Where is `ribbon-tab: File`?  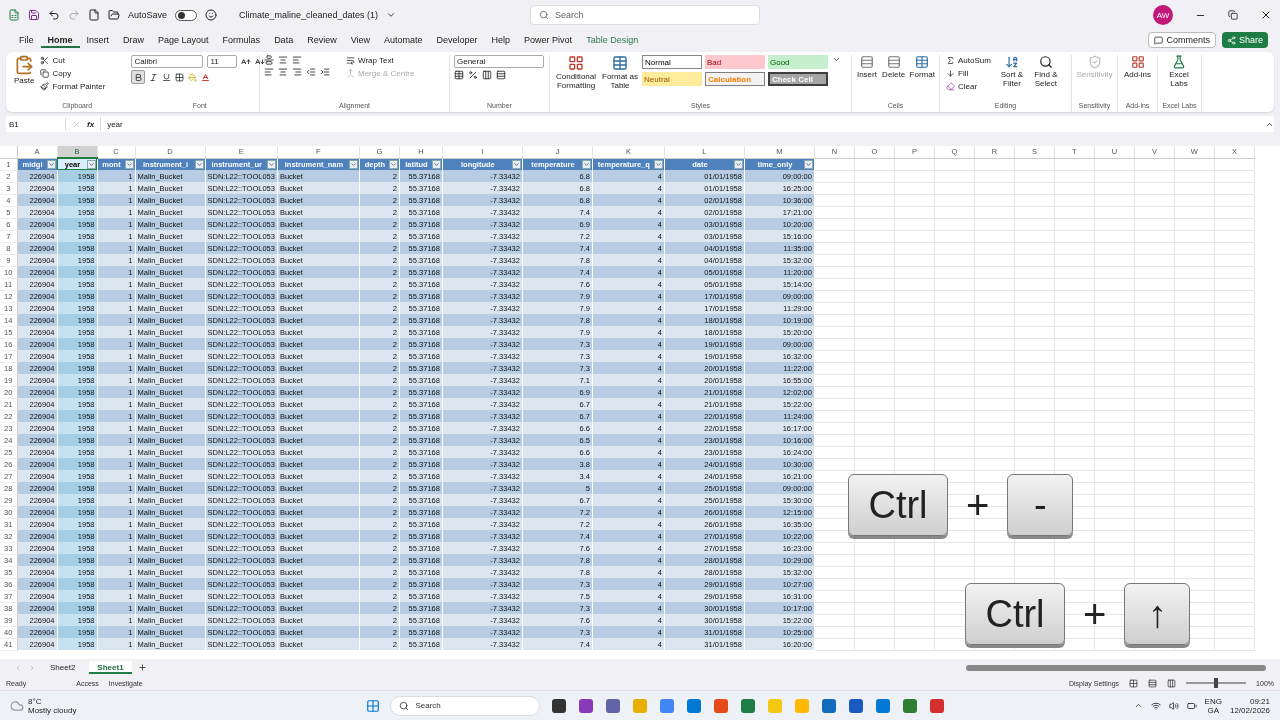 ribbon-tab: File is located at coordinates (26, 40).